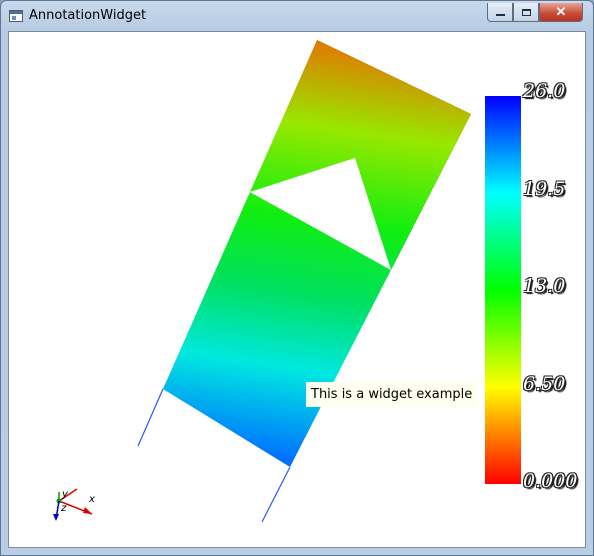 The width and height of the screenshot is (594, 556). Describe the element at coordinates (544, 286) in the screenshot. I see `scalar-bar-label: 13.0` at that location.